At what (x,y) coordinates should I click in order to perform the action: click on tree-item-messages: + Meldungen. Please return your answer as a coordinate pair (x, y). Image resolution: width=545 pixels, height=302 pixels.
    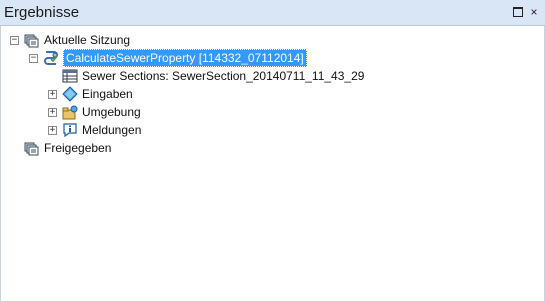
    Looking at the image, I should click on (94, 130).